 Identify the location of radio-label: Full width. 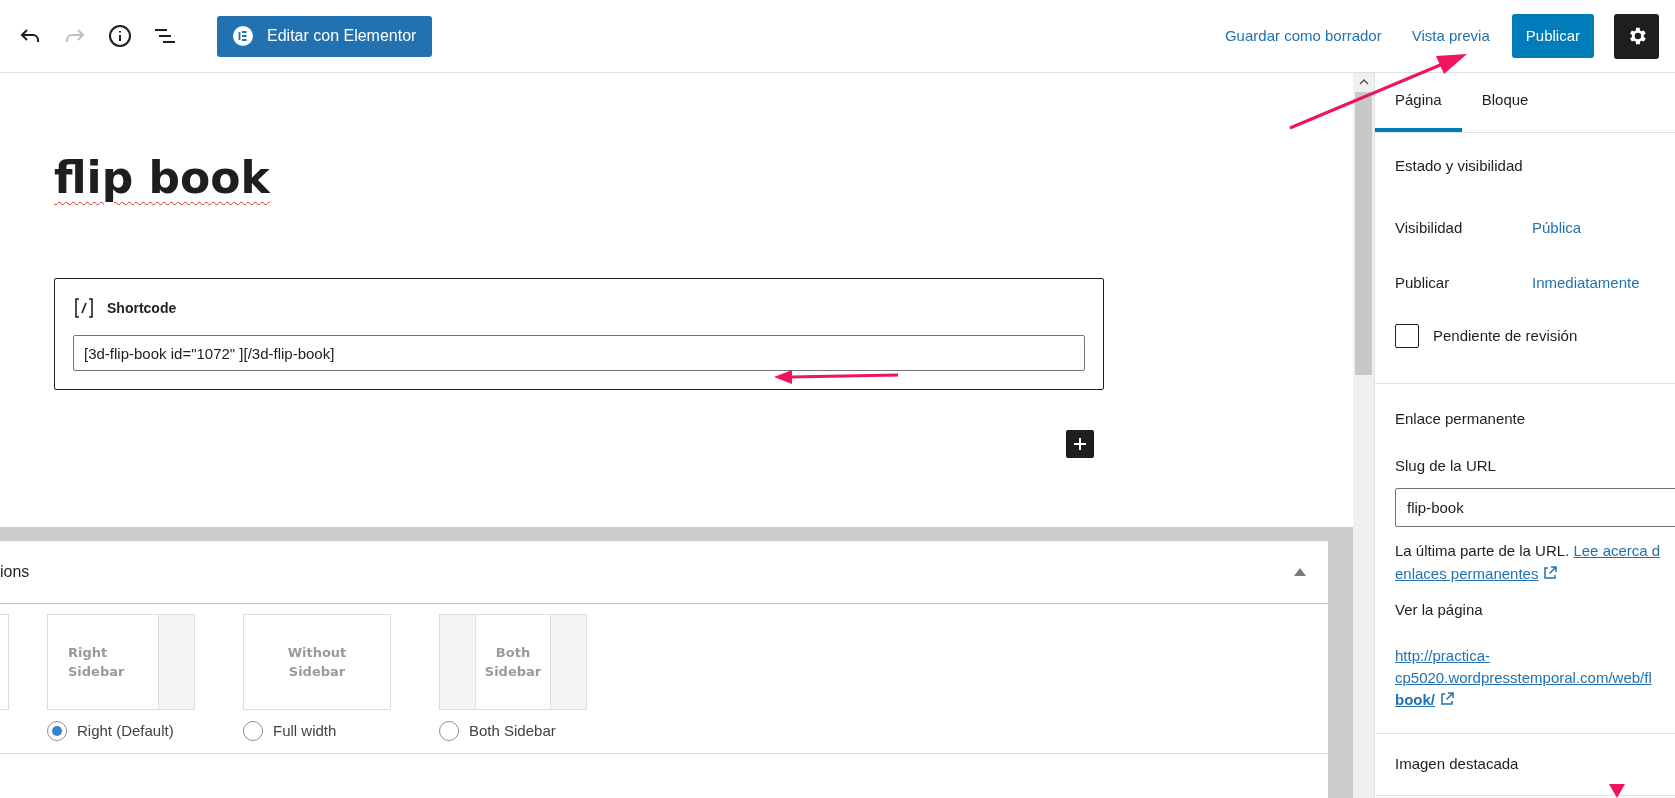
(305, 731).